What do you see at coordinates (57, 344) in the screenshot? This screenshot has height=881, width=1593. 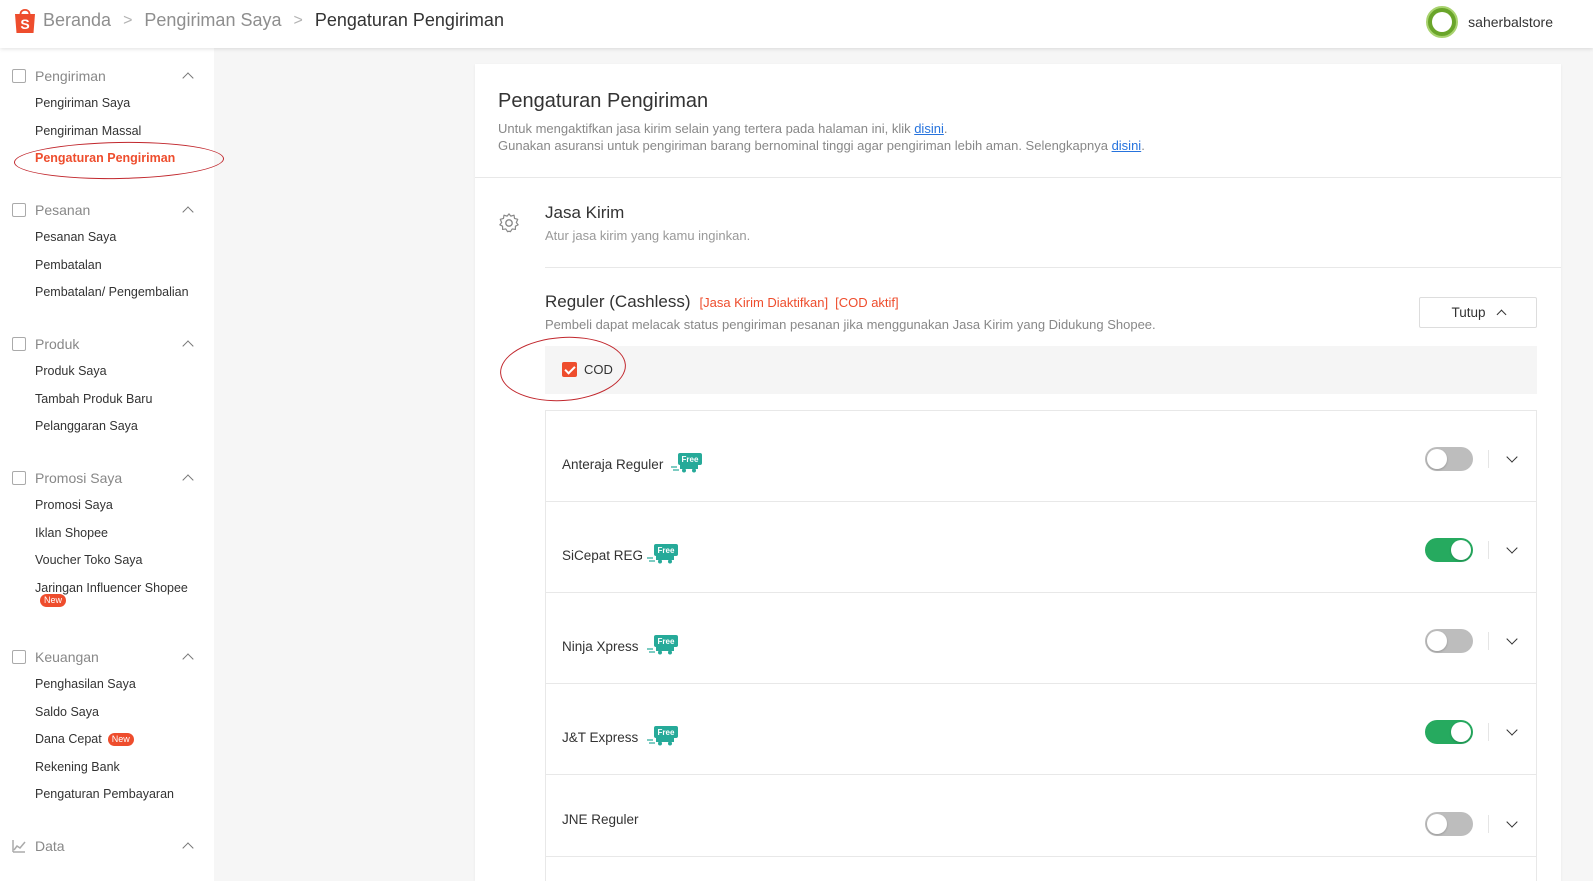 I see `sidebar-section-title: Produk` at bounding box center [57, 344].